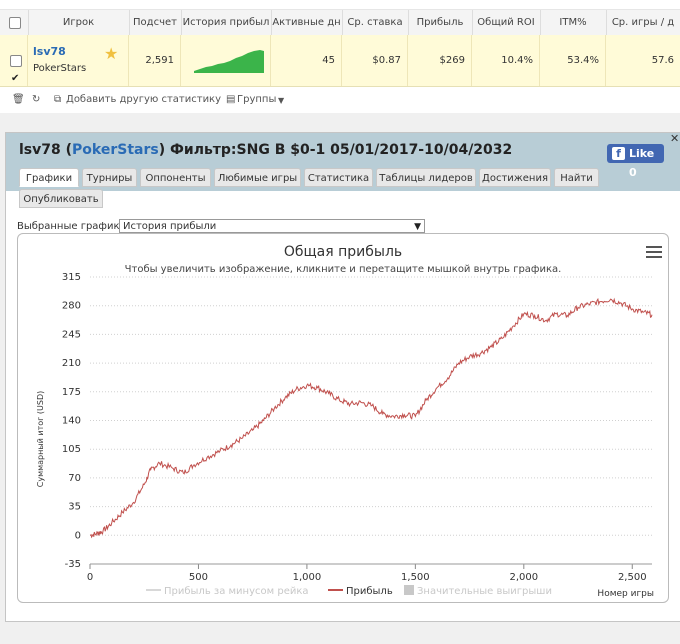 This screenshot has height=644, width=680. I want to click on facebook-like-button: f Like 0, so click(635, 161).